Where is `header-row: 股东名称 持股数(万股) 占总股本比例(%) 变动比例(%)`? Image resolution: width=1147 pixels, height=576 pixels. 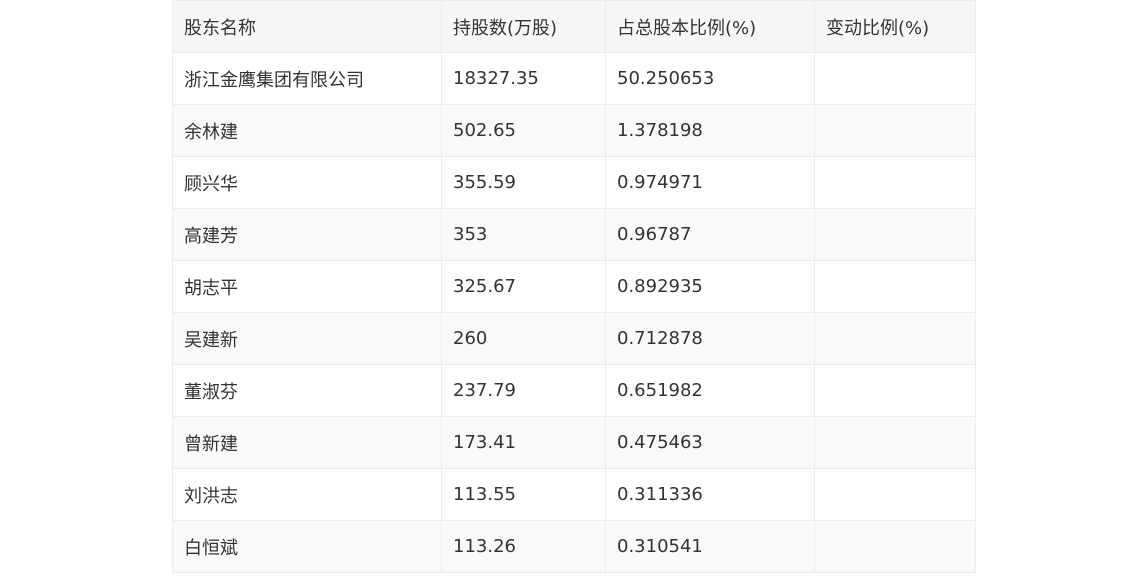
header-row: 股东名称 持股数(万股) 占总股本比例(%) 变动比例(%) is located at coordinates (574, 26).